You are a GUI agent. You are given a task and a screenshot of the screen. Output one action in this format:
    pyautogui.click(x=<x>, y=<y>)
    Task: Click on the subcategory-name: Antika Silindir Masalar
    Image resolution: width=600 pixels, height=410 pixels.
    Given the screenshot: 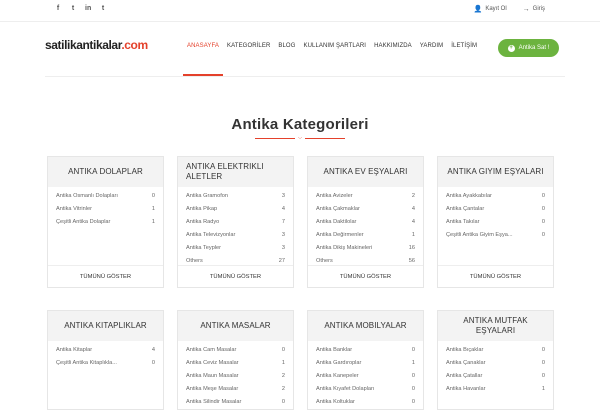 What is the action you would take?
    pyautogui.click(x=214, y=401)
    